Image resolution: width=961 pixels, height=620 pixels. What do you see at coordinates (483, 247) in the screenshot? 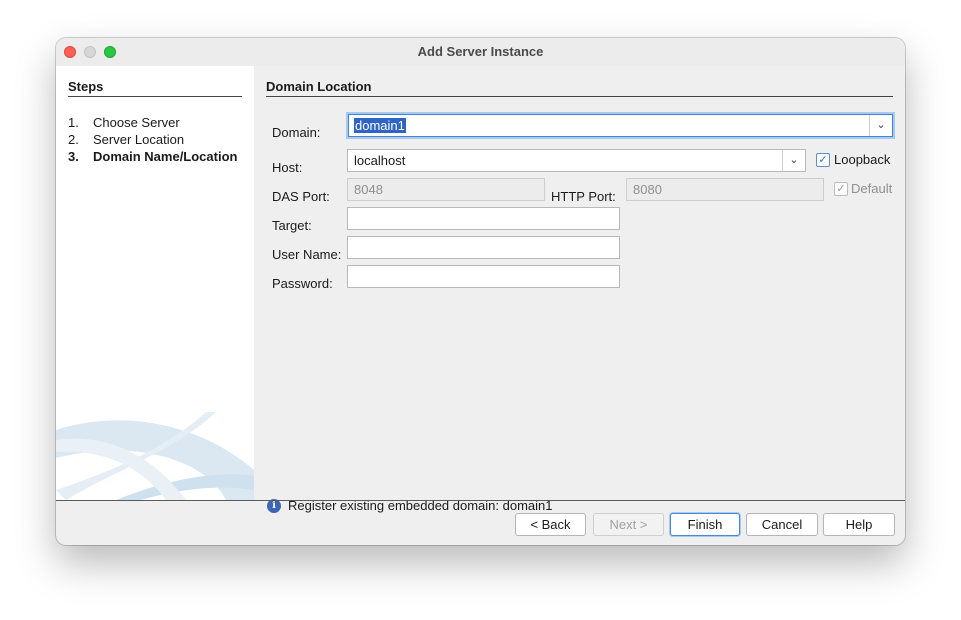
I see `user-name-input` at bounding box center [483, 247].